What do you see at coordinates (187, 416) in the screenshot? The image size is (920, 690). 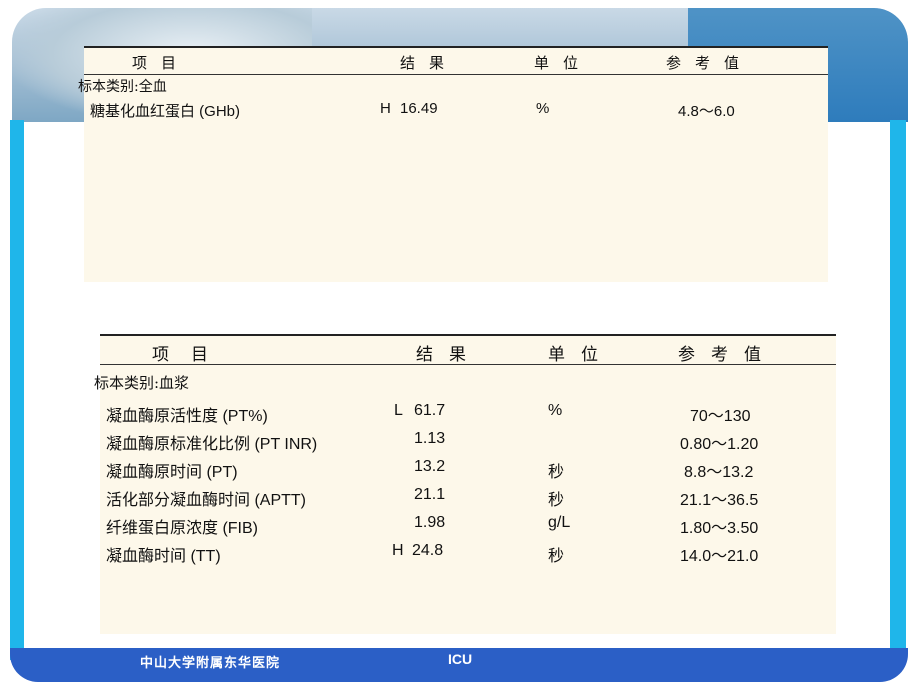 I see `row-item: 凝血酶原活性度 (PT%)` at bounding box center [187, 416].